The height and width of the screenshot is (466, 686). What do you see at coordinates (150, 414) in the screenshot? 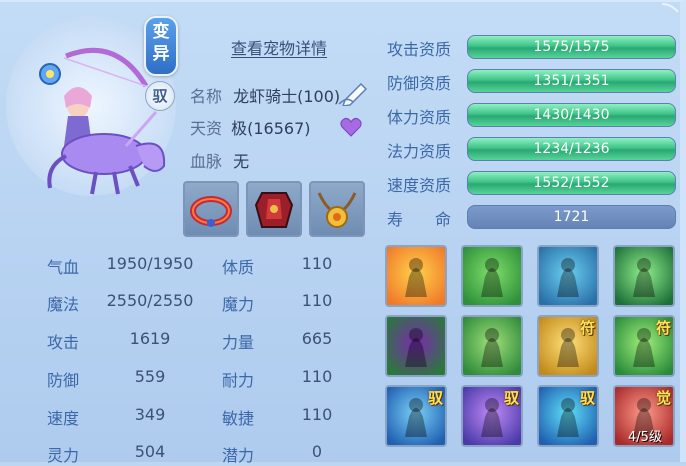
I see `stat-value: 349` at bounding box center [150, 414].